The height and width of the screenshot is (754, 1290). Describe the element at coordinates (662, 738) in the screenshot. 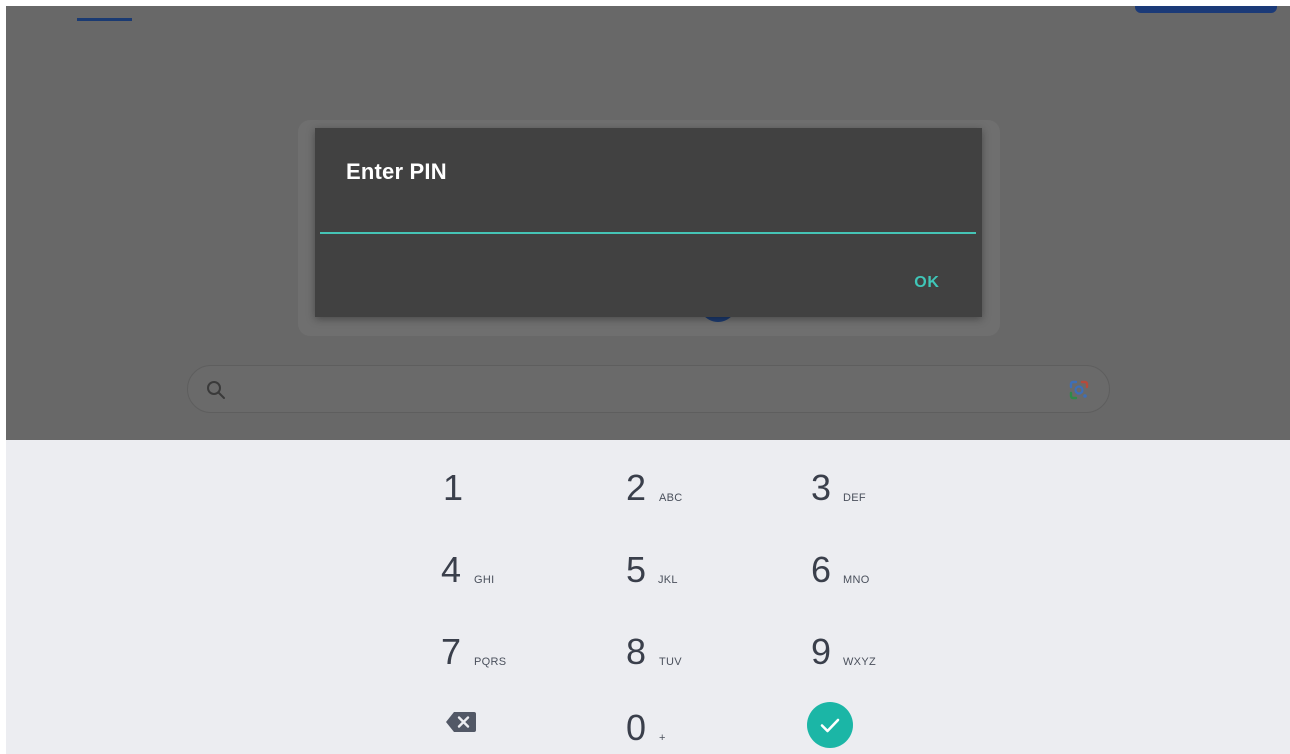

I see `key-letters: +` at that location.